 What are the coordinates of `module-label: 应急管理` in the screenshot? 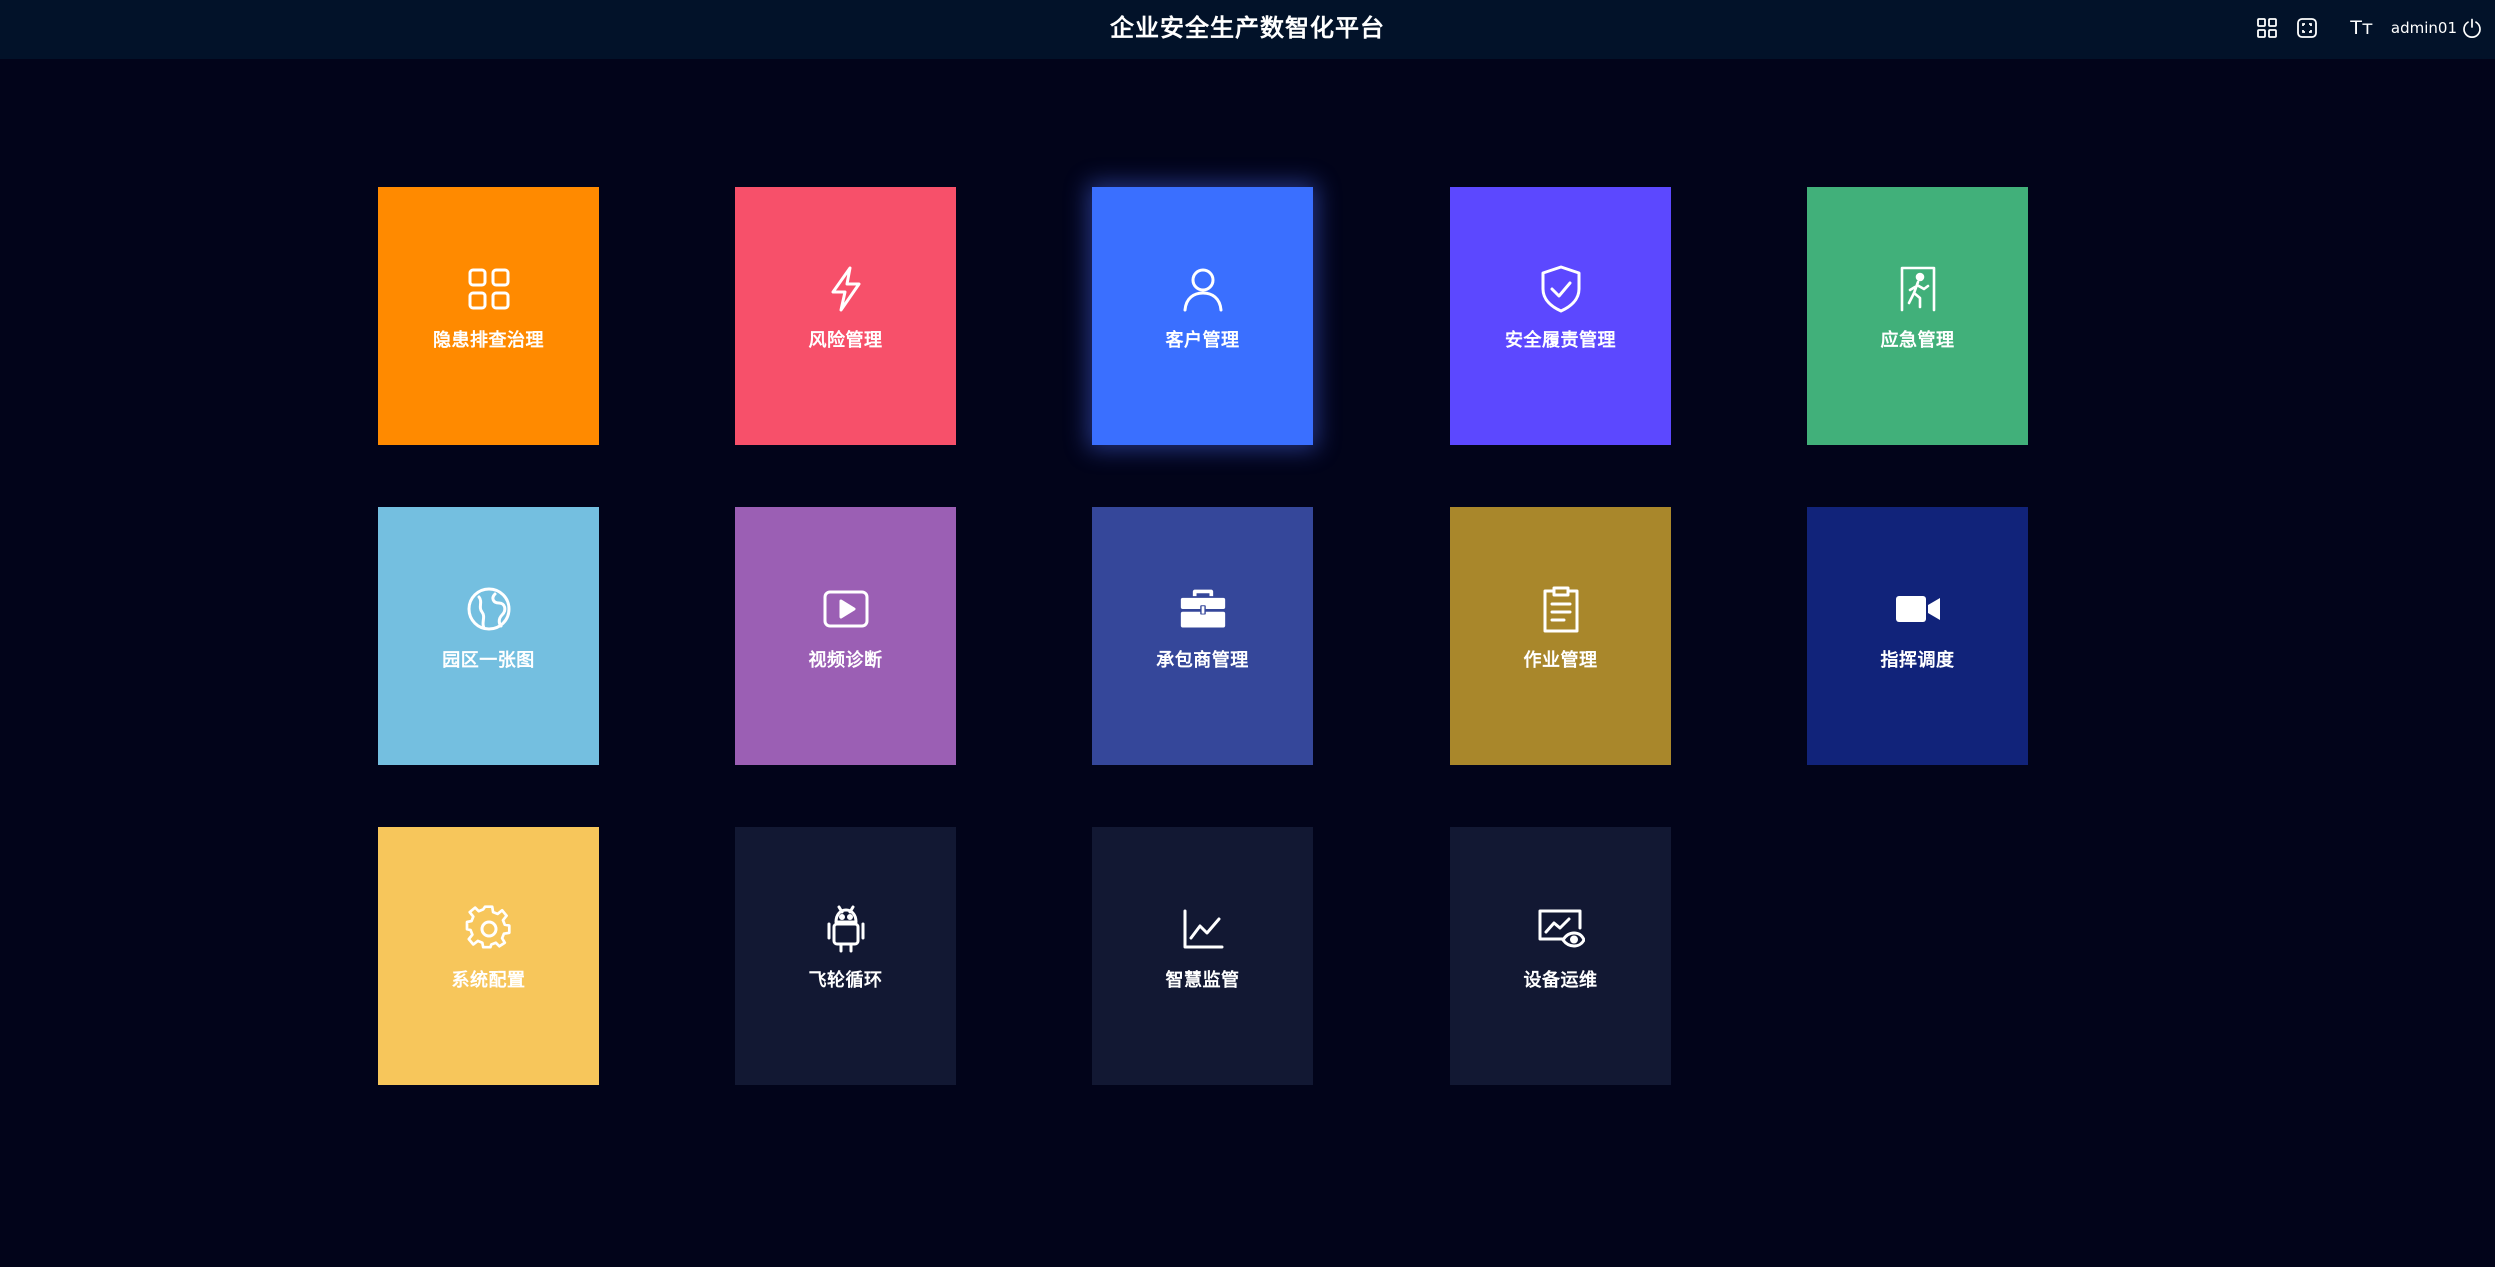 It's located at (1917, 340).